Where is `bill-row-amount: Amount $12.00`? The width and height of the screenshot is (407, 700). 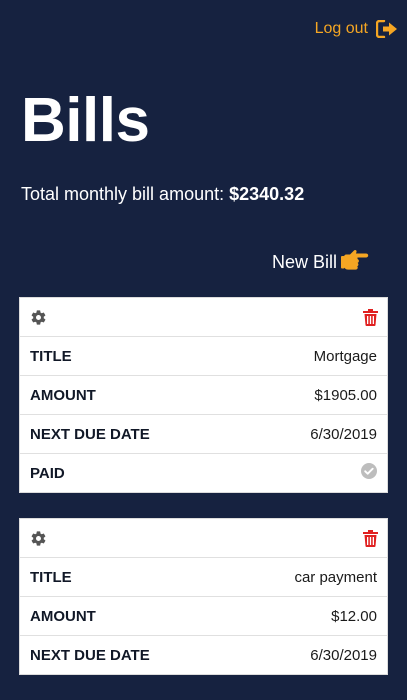
bill-row-amount: Amount $12.00 is located at coordinates (203, 616).